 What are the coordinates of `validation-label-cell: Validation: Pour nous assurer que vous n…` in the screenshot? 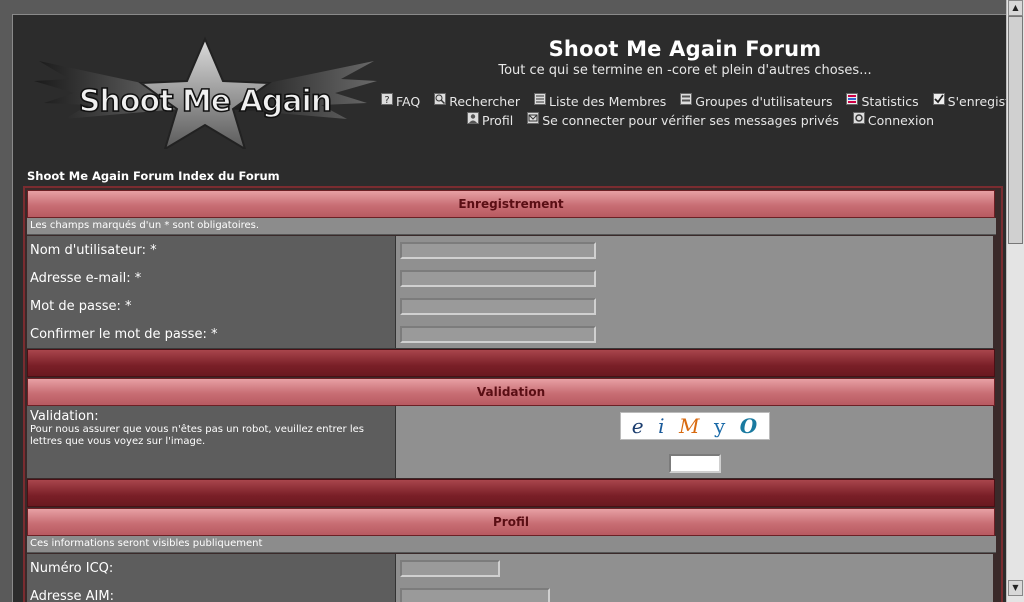 It's located at (211, 442).